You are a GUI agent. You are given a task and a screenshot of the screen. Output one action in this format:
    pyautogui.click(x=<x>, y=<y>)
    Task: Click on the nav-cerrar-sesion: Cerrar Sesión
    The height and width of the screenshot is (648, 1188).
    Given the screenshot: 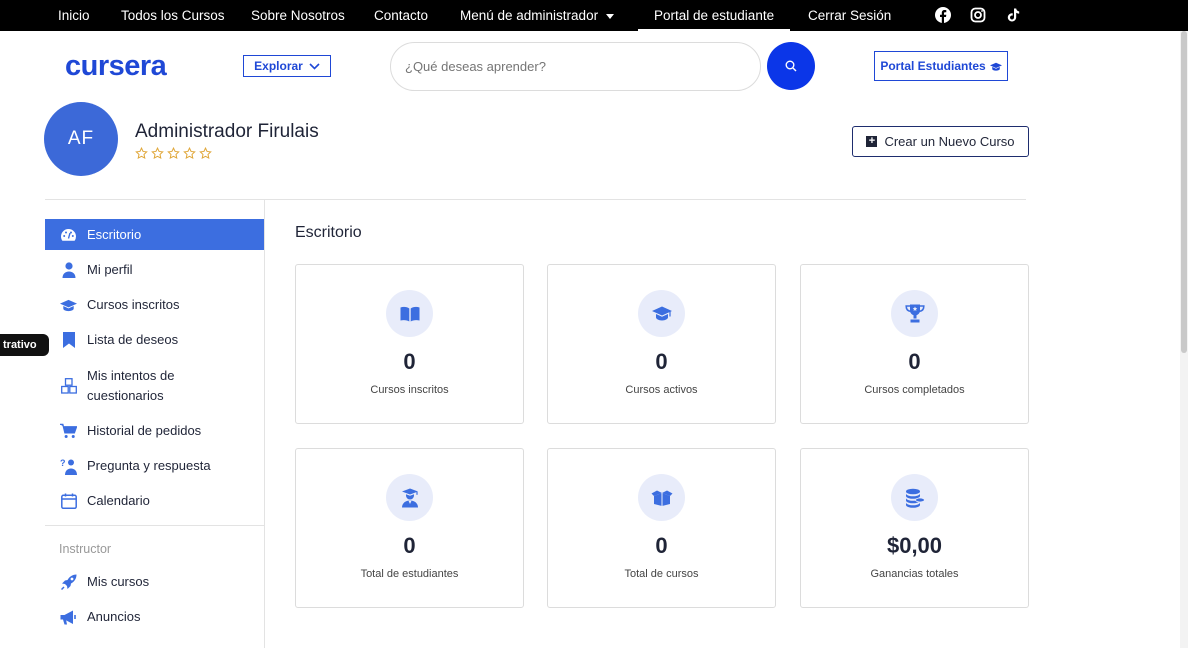 What is the action you would take?
    pyautogui.click(x=849, y=15)
    